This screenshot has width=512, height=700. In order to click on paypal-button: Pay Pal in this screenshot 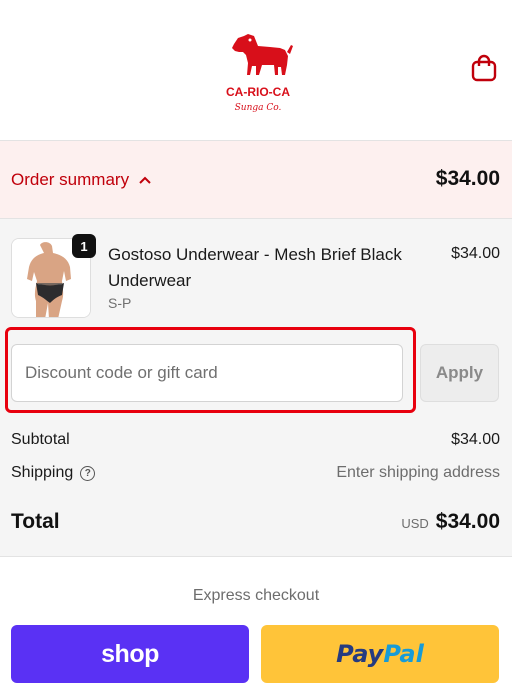, I will do `click(380, 654)`.